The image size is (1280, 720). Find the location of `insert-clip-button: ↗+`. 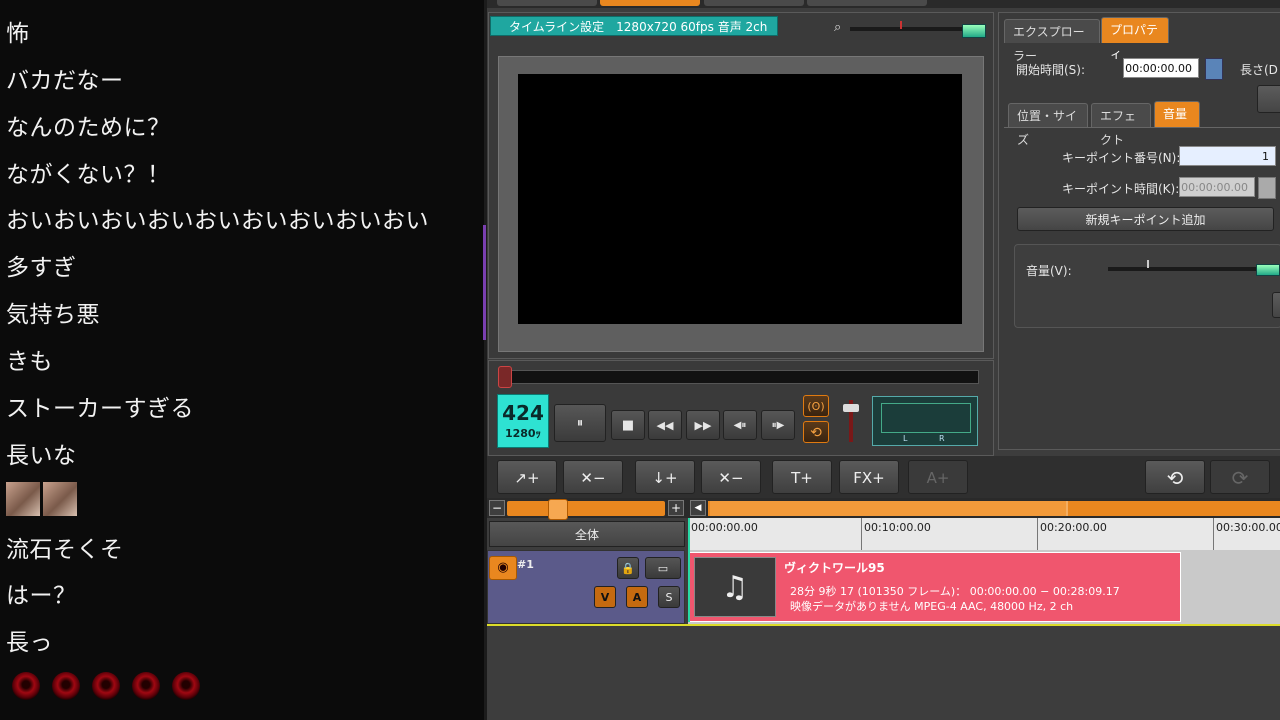

insert-clip-button: ↗+ is located at coordinates (527, 477).